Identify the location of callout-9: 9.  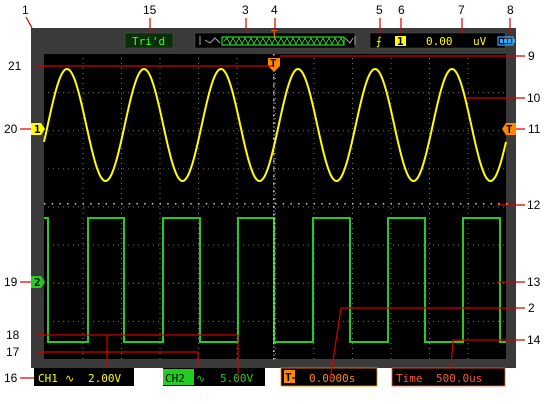
(531, 56).